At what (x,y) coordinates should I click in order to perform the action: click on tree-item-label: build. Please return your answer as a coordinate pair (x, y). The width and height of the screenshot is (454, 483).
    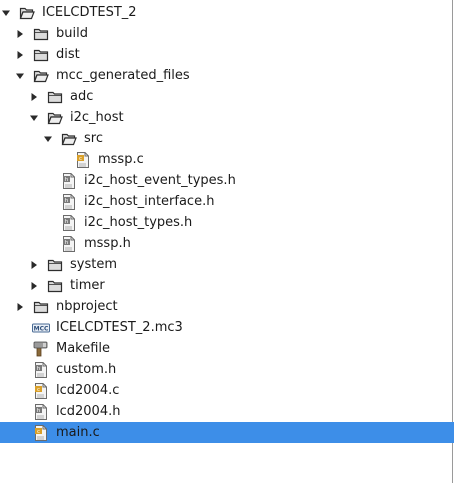
    Looking at the image, I should click on (72, 33).